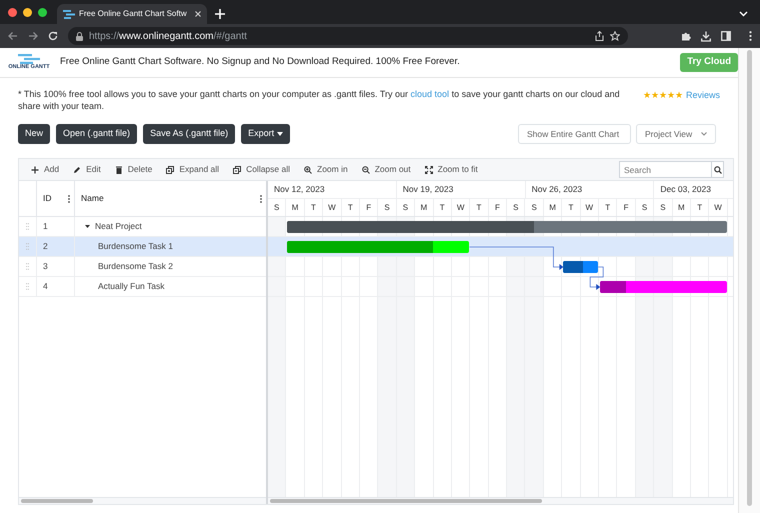 The image size is (760, 513). What do you see at coordinates (348, 36) in the screenshot?
I see `address-bar: https://www.onlinegantt.com/#/gantt` at bounding box center [348, 36].